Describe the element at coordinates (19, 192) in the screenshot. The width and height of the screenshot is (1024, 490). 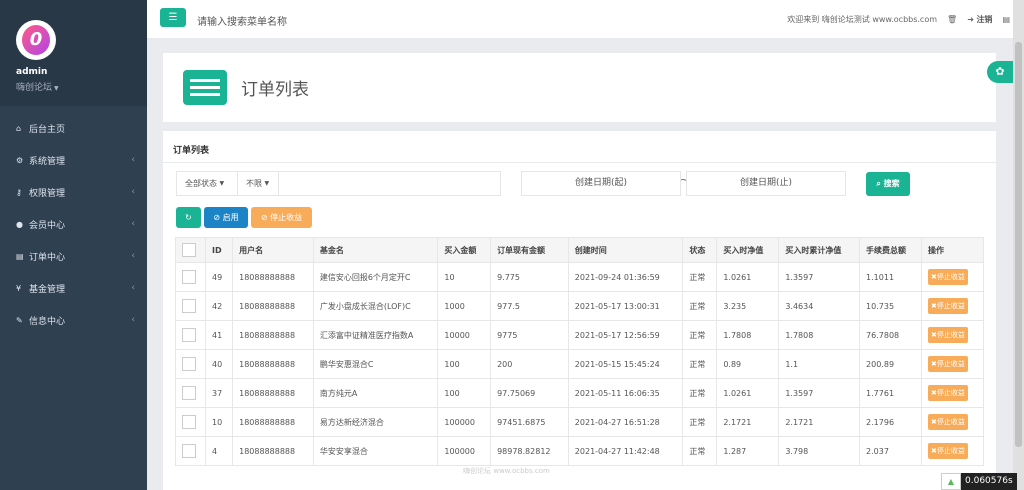
I see `key-icon: ⚷` at that location.